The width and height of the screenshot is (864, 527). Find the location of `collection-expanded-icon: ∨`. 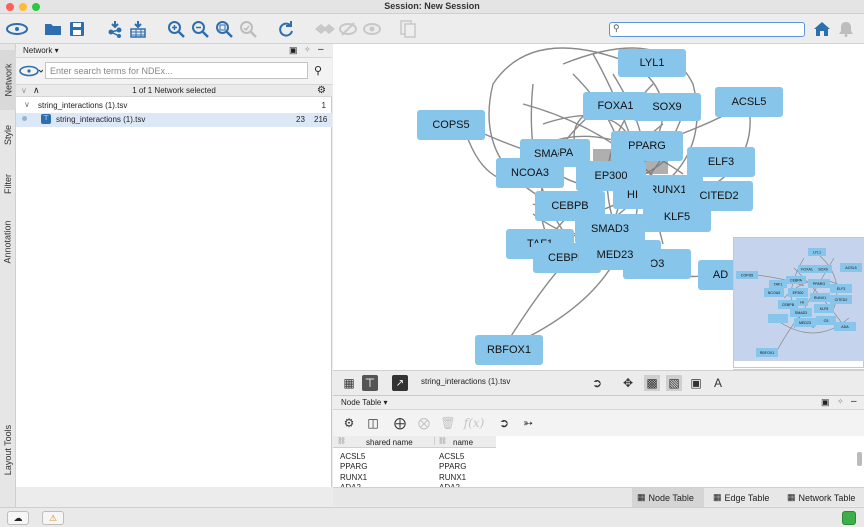

collection-expanded-icon: ∨ is located at coordinates (27, 104).